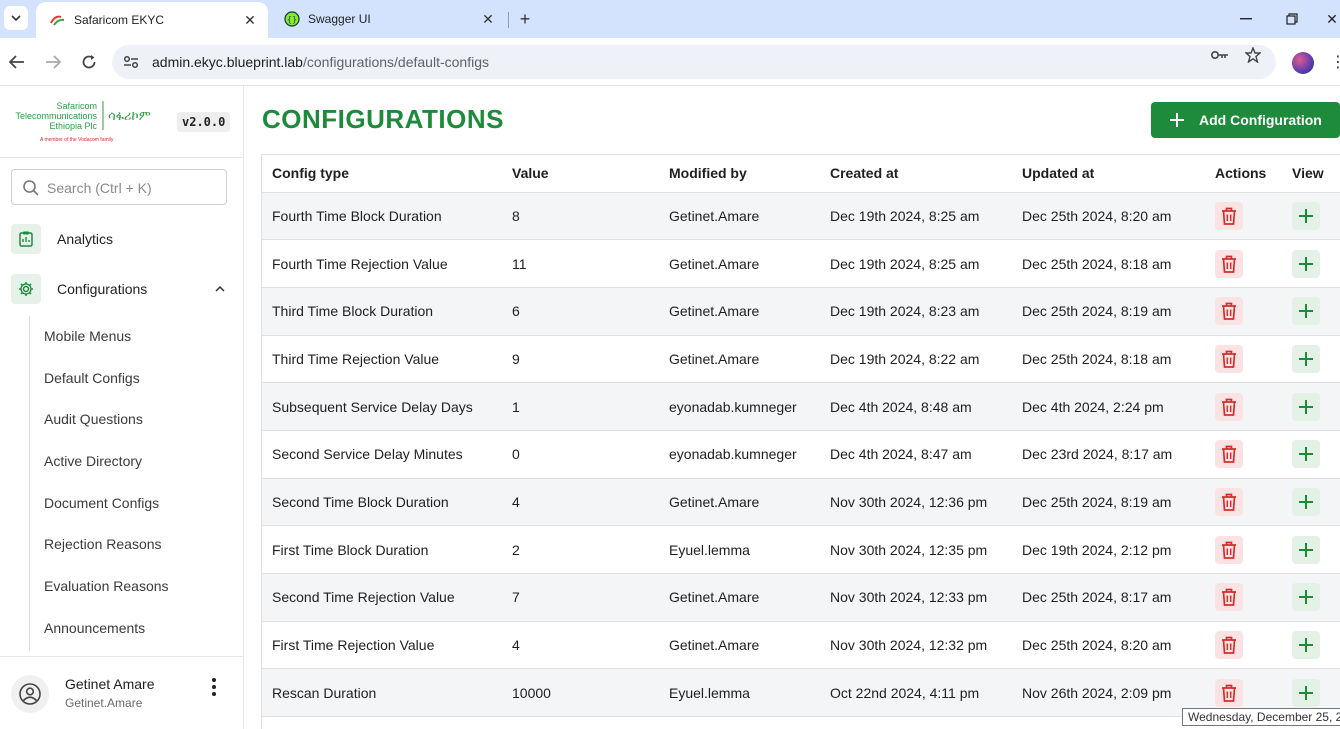  I want to click on restore-icon, so click(1292, 19).